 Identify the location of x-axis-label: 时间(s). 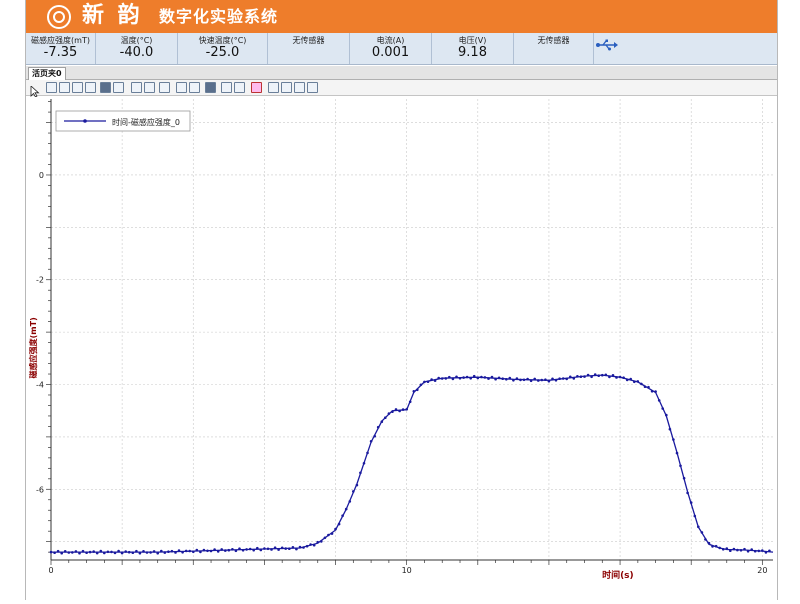
(618, 575).